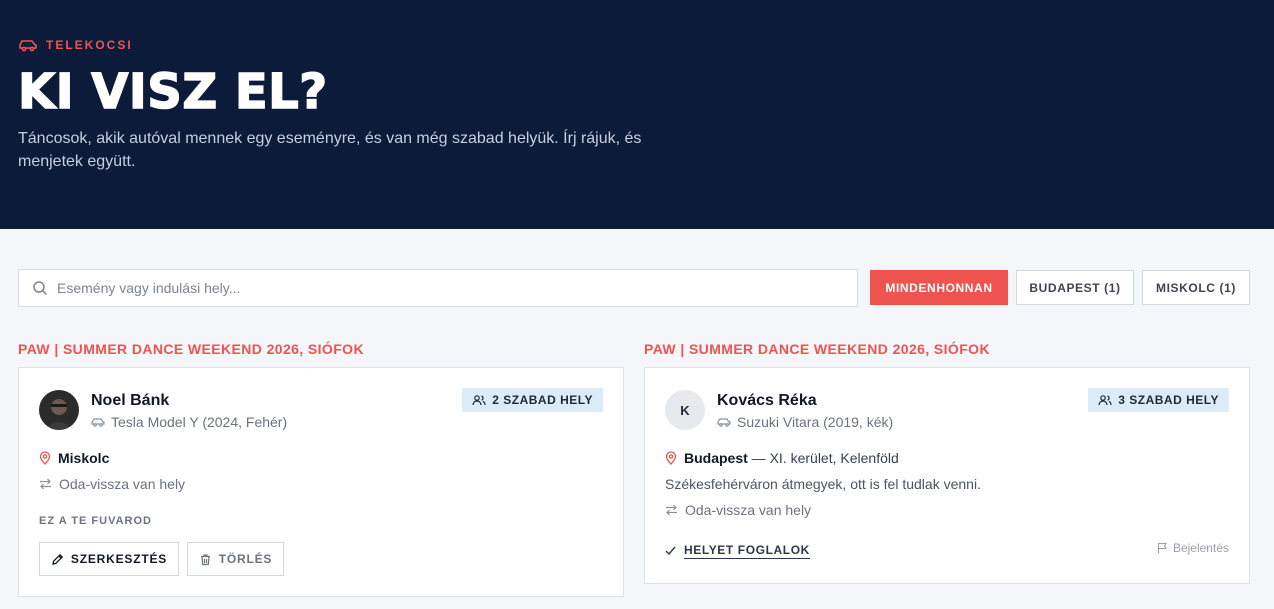 This screenshot has width=1274, height=609. I want to click on seats-label: 3 SZABAD HELY, so click(1168, 400).